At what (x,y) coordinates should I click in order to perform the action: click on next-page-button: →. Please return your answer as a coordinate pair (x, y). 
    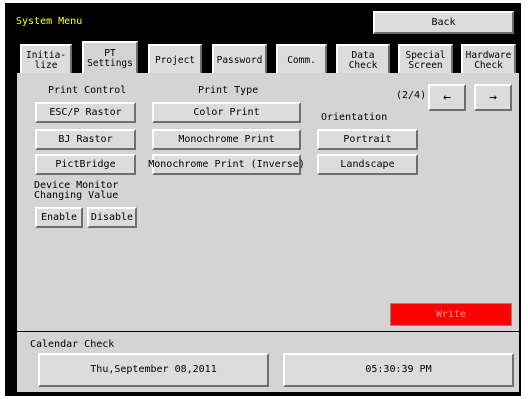
    Looking at the image, I should click on (493, 97).